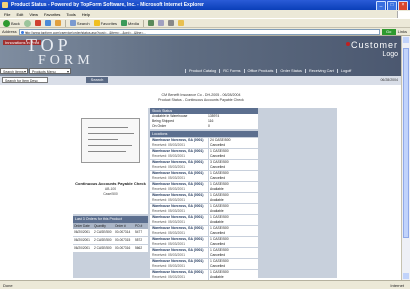  What do you see at coordinates (406, 276) in the screenshot?
I see `scroll-down-arrow-icon` at bounding box center [406, 276].